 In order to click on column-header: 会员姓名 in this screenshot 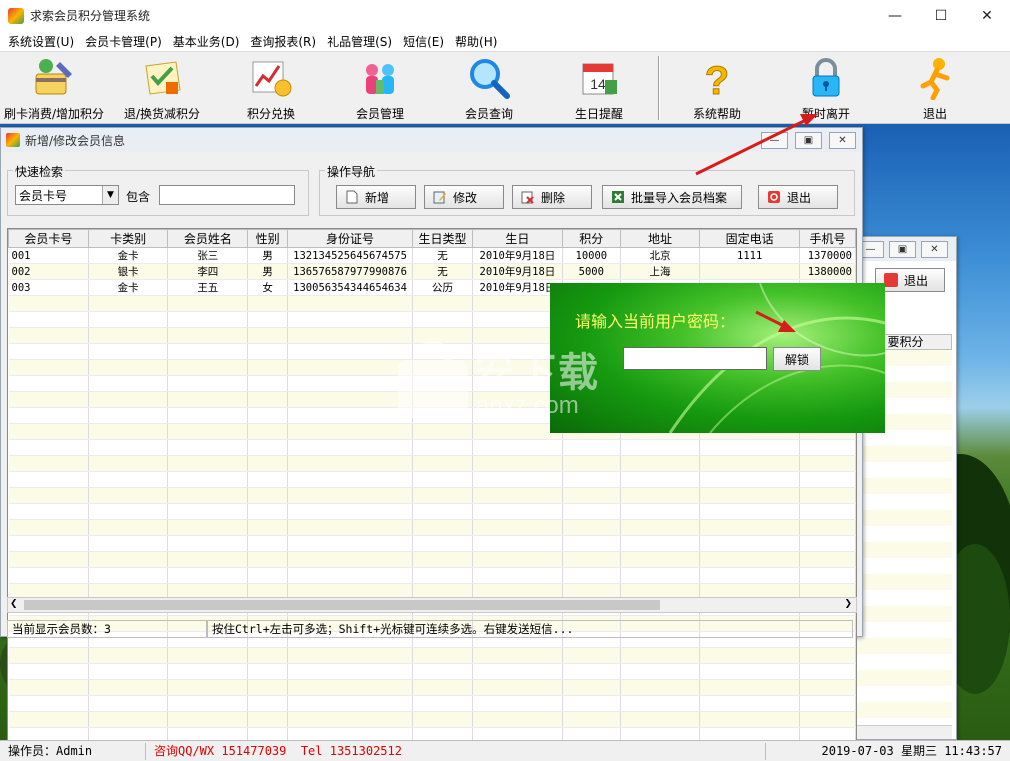, I will do `click(208, 238)`.